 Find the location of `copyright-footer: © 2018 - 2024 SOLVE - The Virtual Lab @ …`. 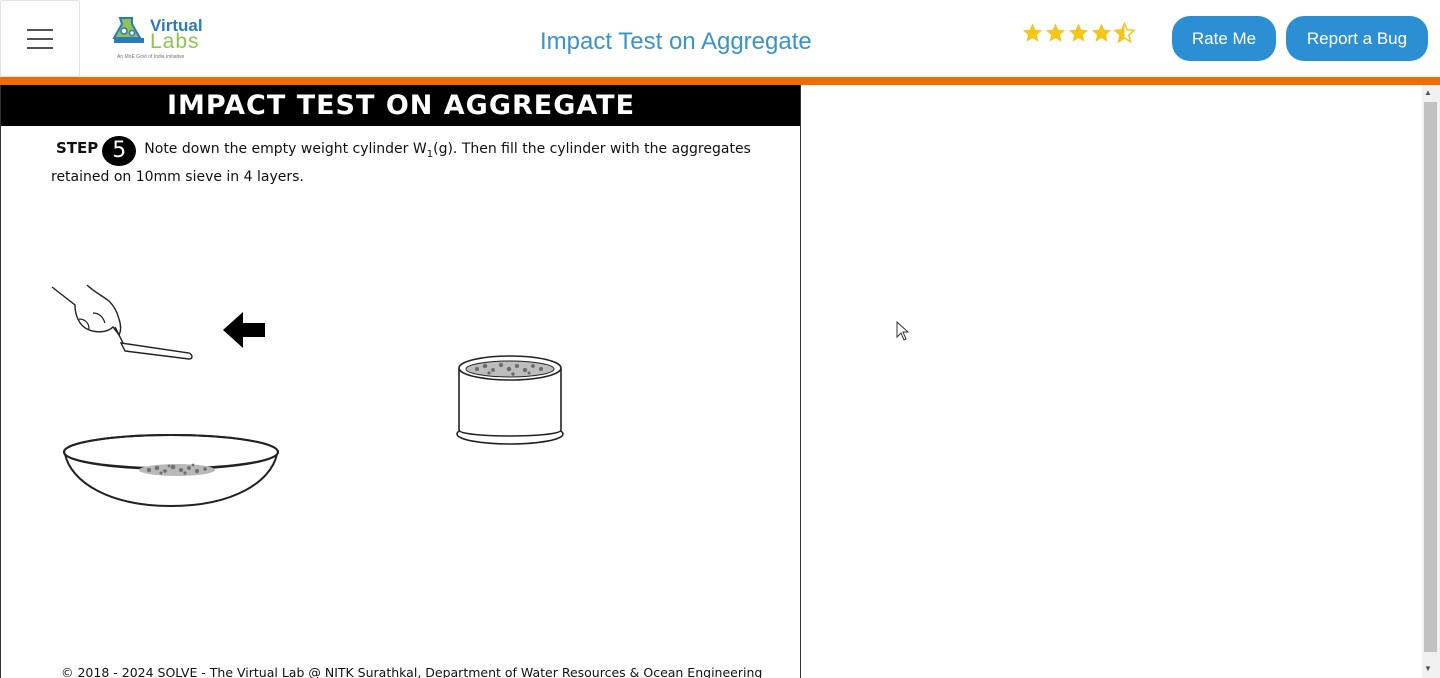

copyright-footer: © 2018 - 2024 SOLVE - The Virtual Lab @ … is located at coordinates (412, 671).